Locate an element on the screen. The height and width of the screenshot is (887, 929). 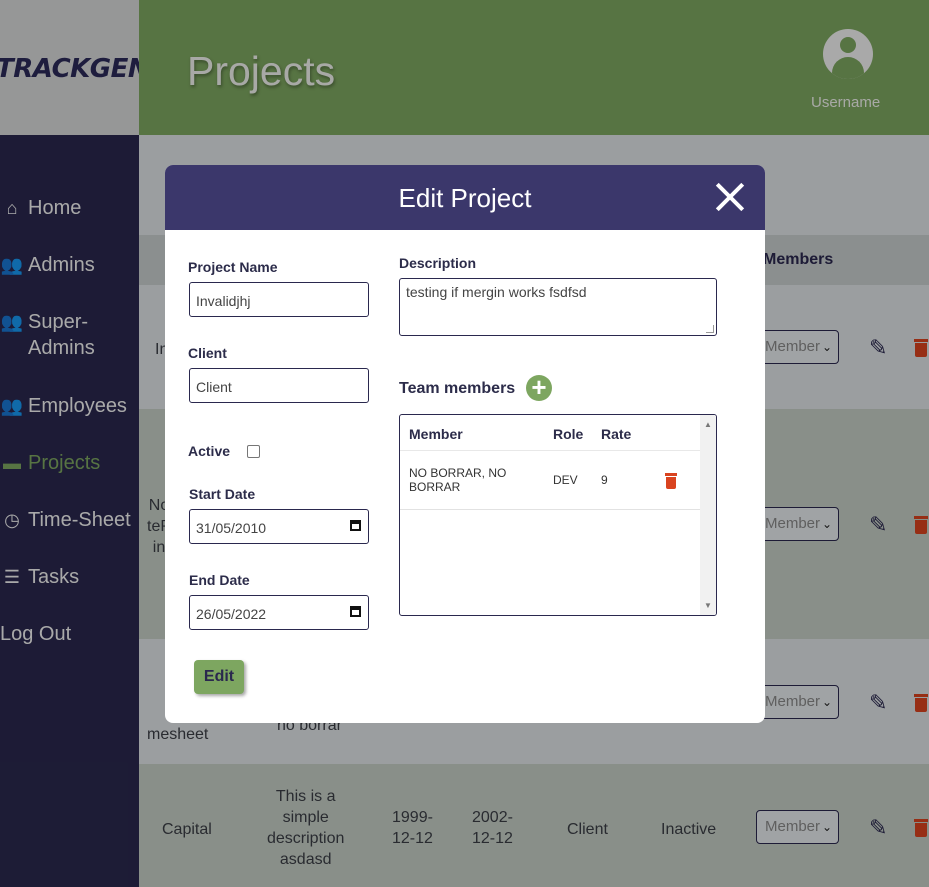
close-icon is located at coordinates (730, 197).